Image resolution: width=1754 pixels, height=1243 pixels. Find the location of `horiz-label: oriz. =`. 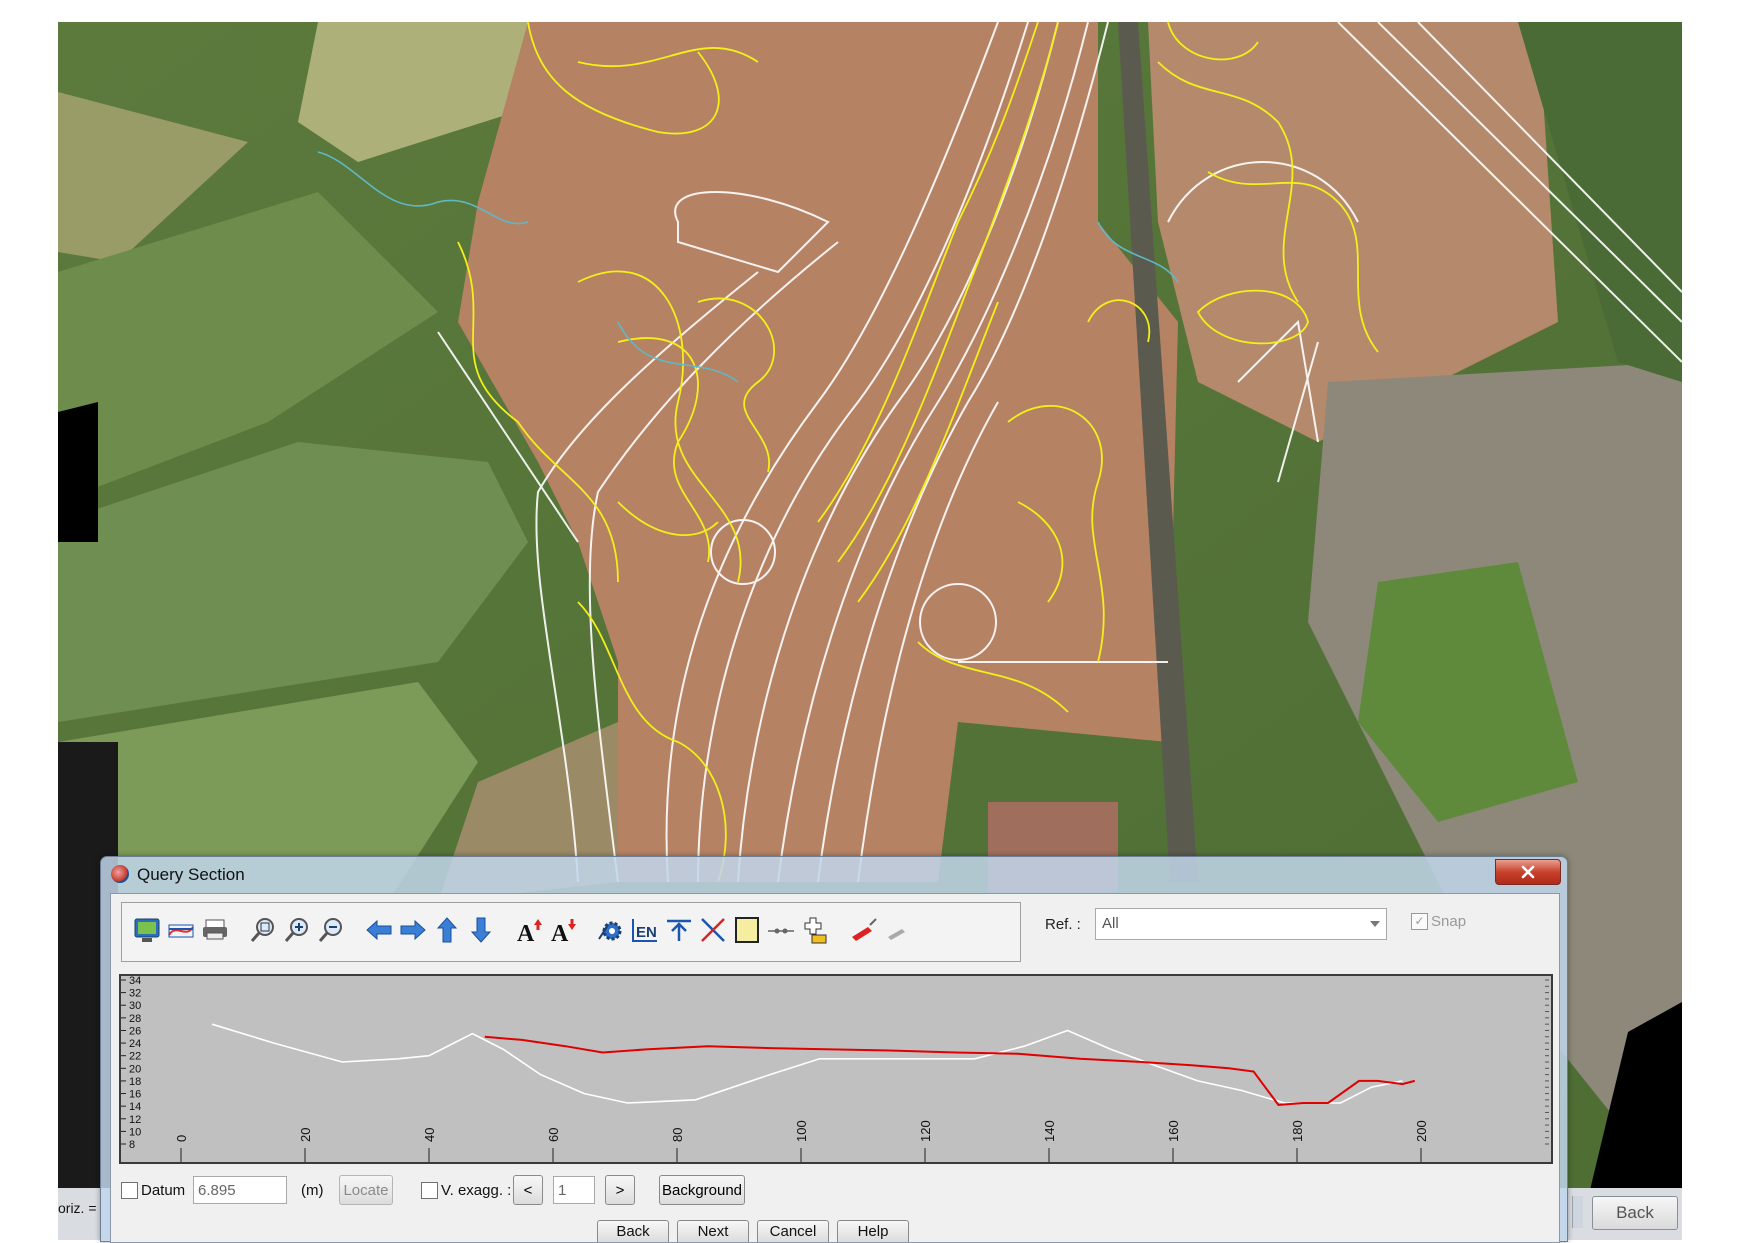

horiz-label: oriz. = is located at coordinates (77, 1208).